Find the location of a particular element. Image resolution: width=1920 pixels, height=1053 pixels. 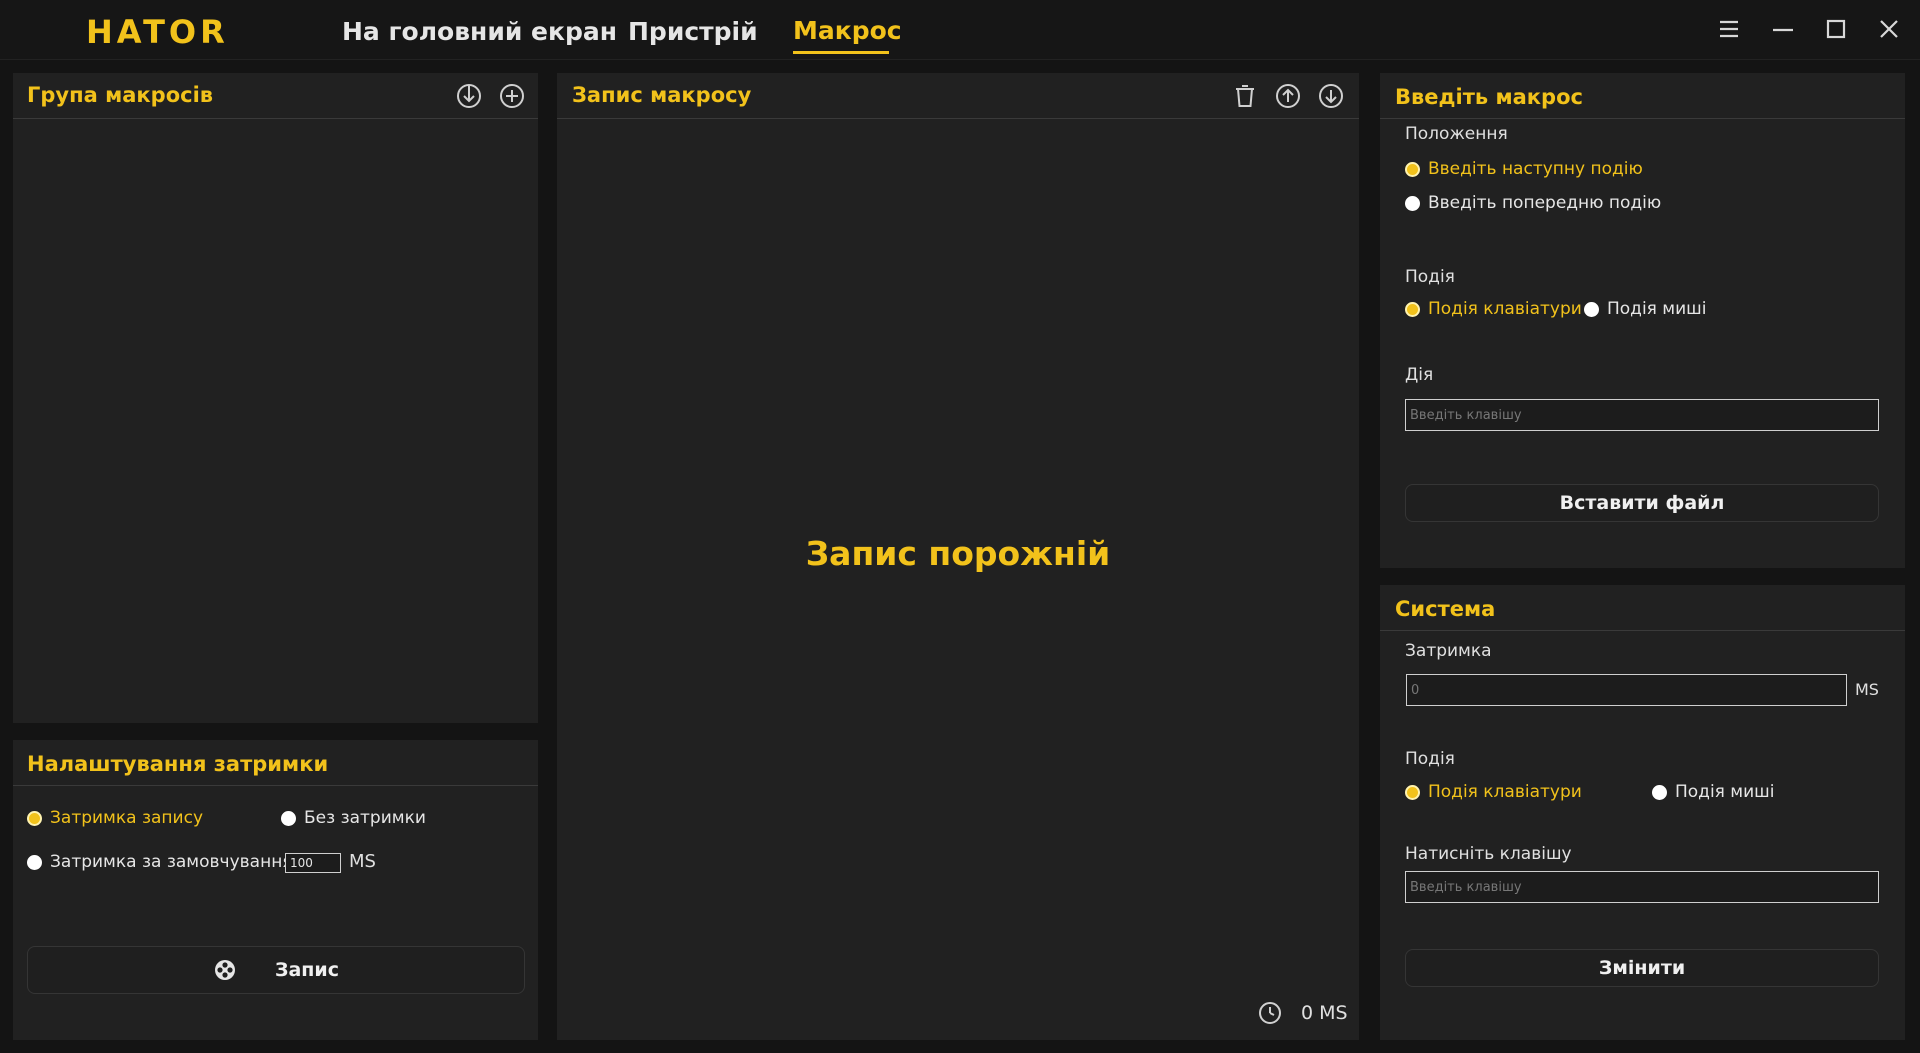

enter-macro-title: Введіть макрос is located at coordinates (1489, 97).